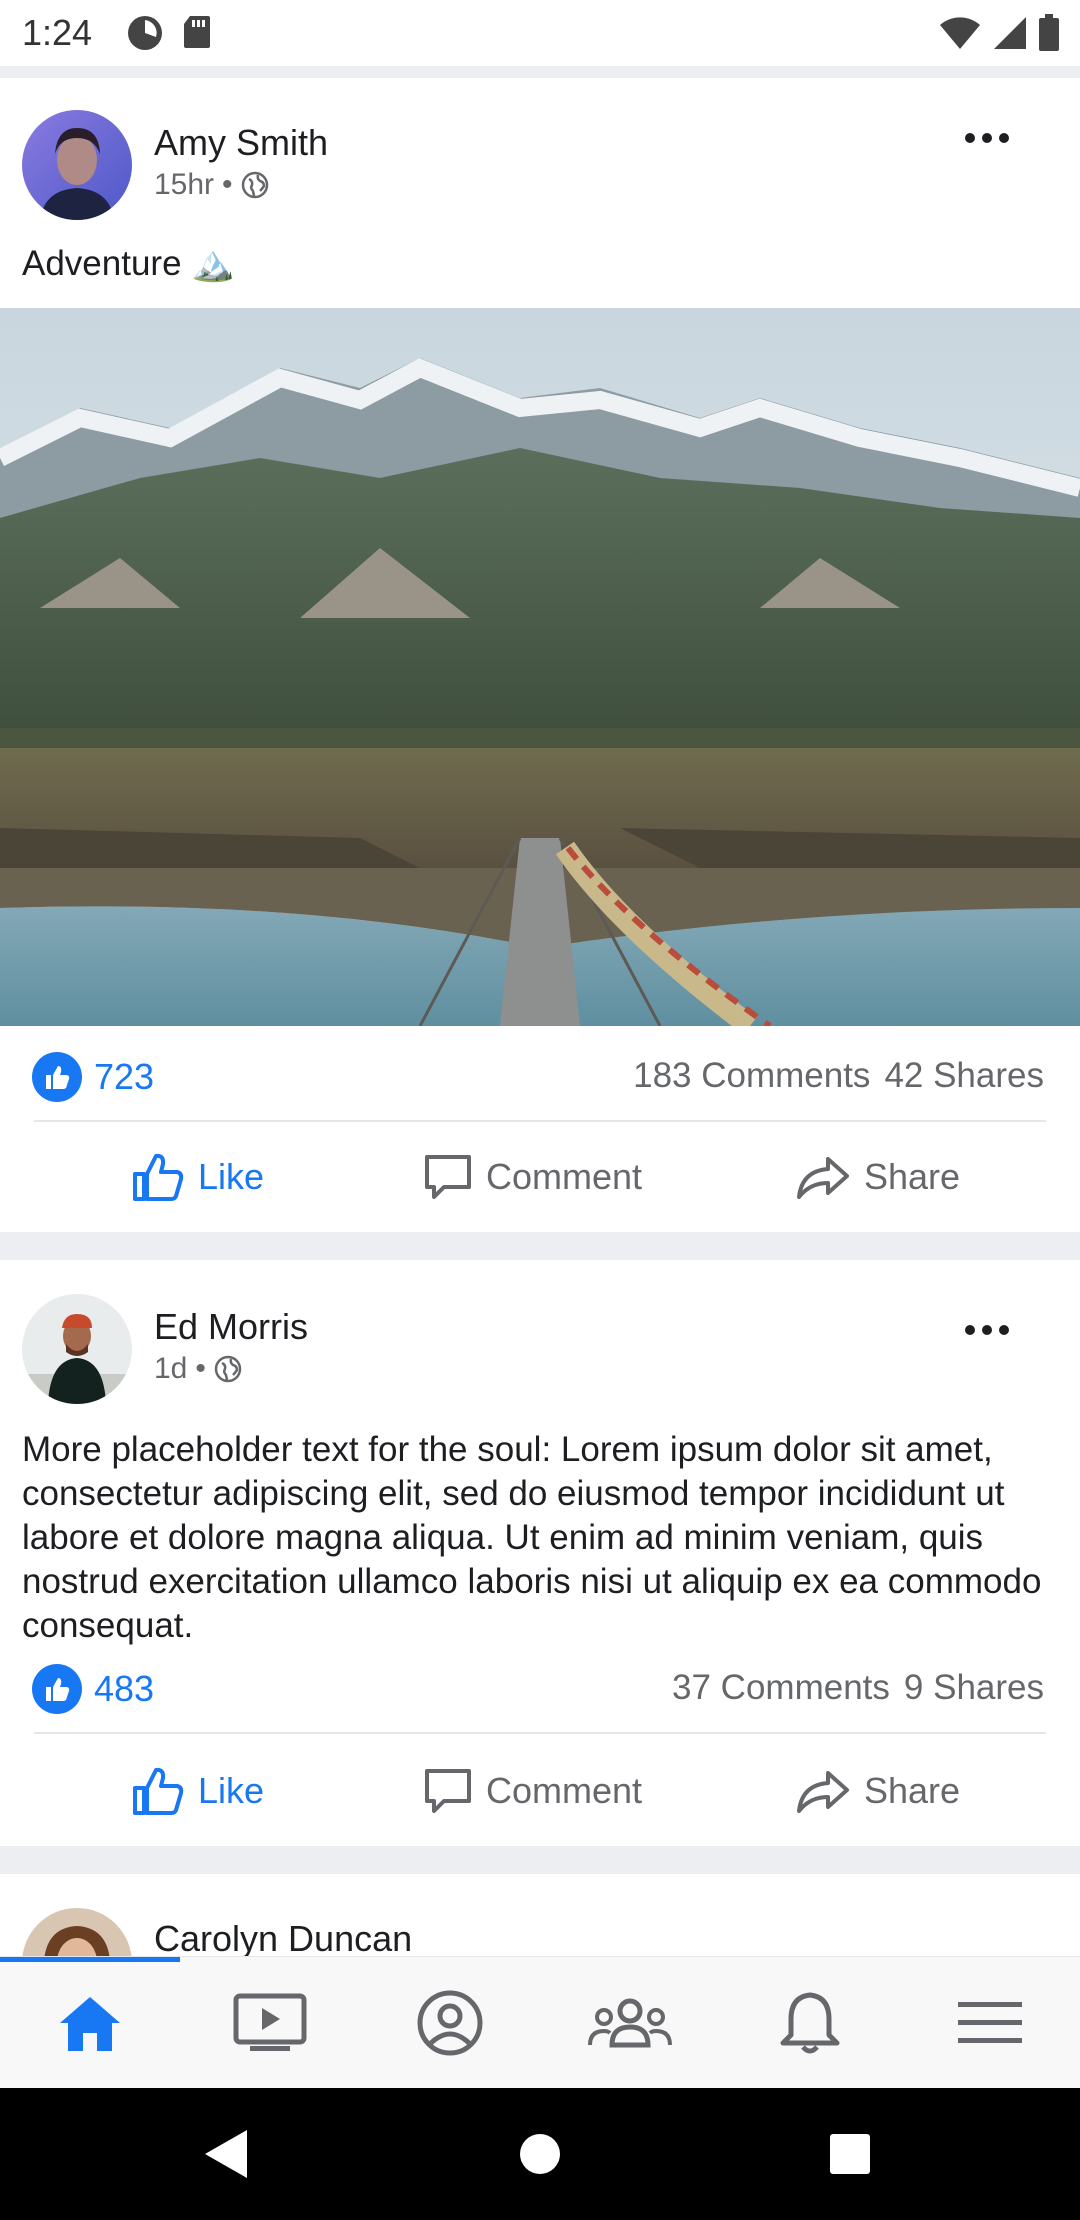 The width and height of the screenshot is (1080, 2220). I want to click on share-count: 9 Shares, so click(974, 1688).